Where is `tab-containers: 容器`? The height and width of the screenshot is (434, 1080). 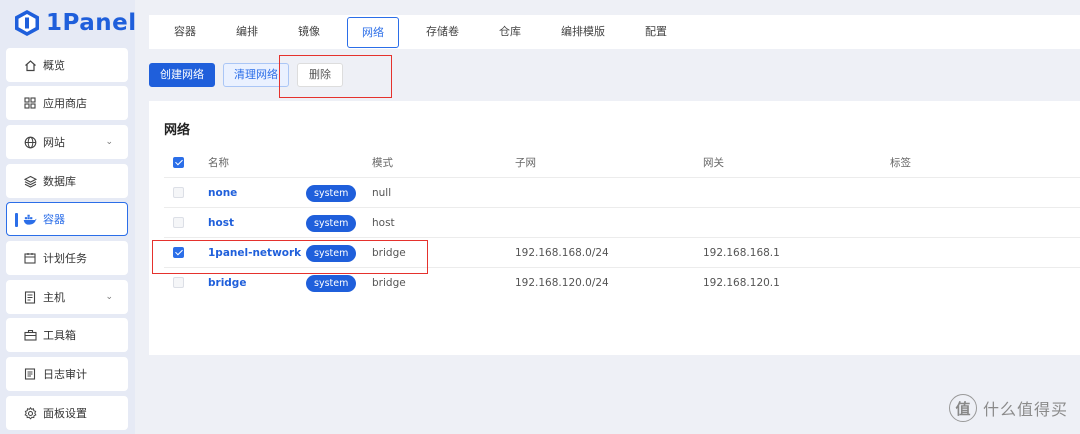 tab-containers: 容器 is located at coordinates (185, 32).